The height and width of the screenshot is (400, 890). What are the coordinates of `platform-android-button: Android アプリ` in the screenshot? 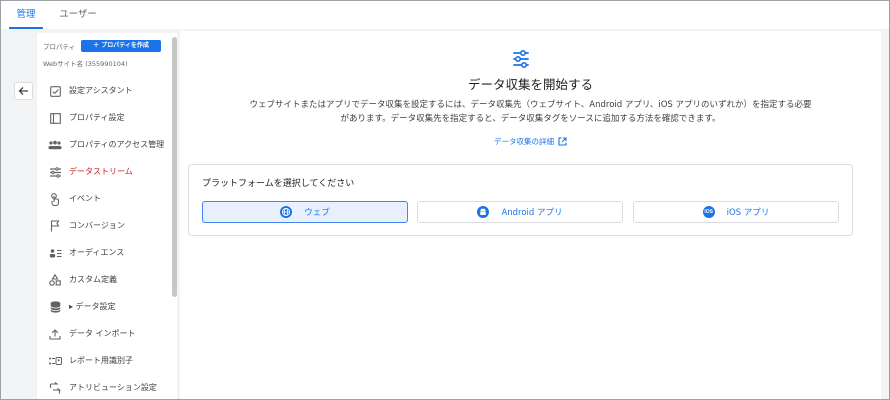 It's located at (520, 212).